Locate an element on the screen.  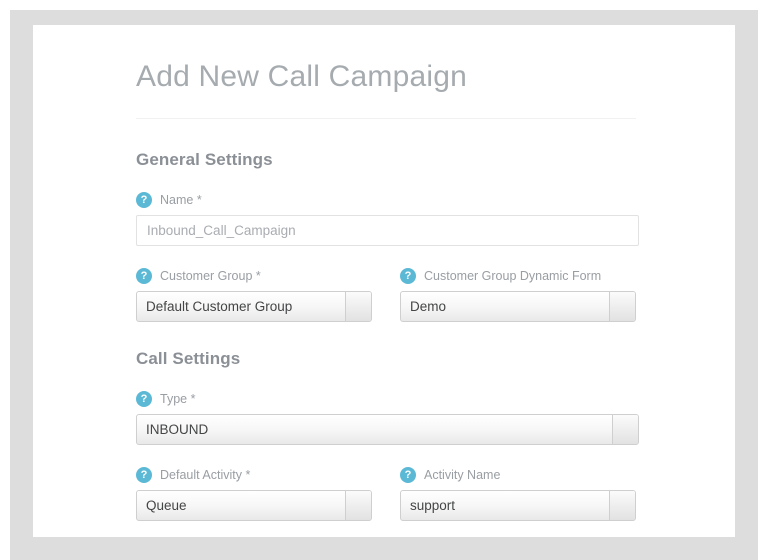
customer-group-select: Default Customer Group is located at coordinates (254, 306).